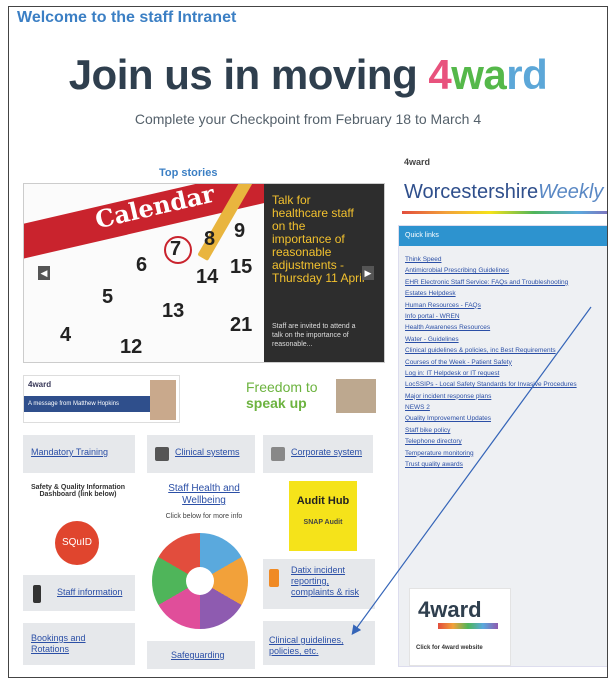 This screenshot has height=682, width=614. What do you see at coordinates (506, 418) in the screenshot?
I see `quick-link-item: Quality Improvement Updates` at bounding box center [506, 418].